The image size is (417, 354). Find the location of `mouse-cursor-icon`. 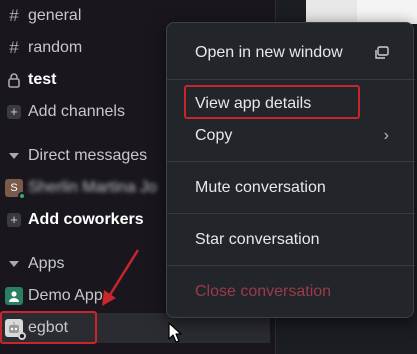

mouse-cursor-icon is located at coordinates (175, 332).